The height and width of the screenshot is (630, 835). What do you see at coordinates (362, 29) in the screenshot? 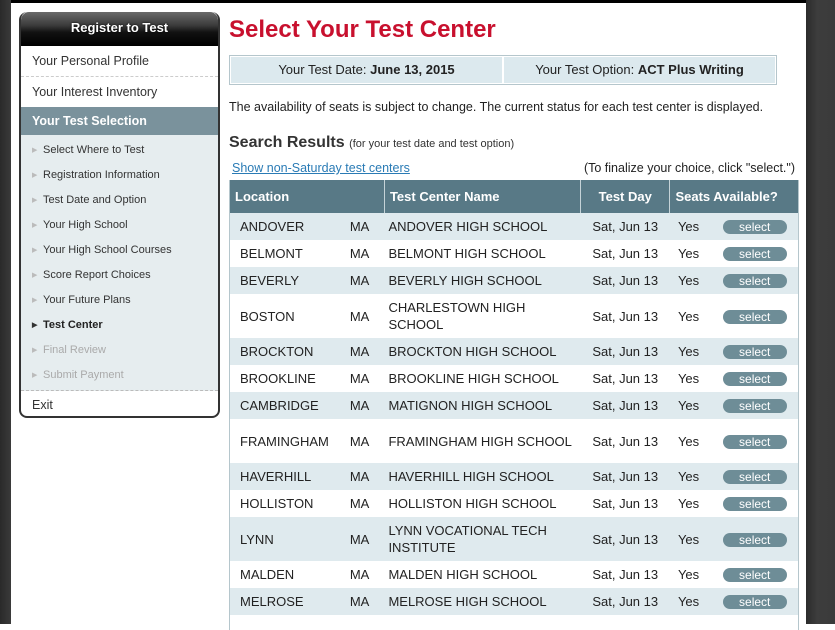
I see `page-title: Select Your Test Center` at bounding box center [362, 29].